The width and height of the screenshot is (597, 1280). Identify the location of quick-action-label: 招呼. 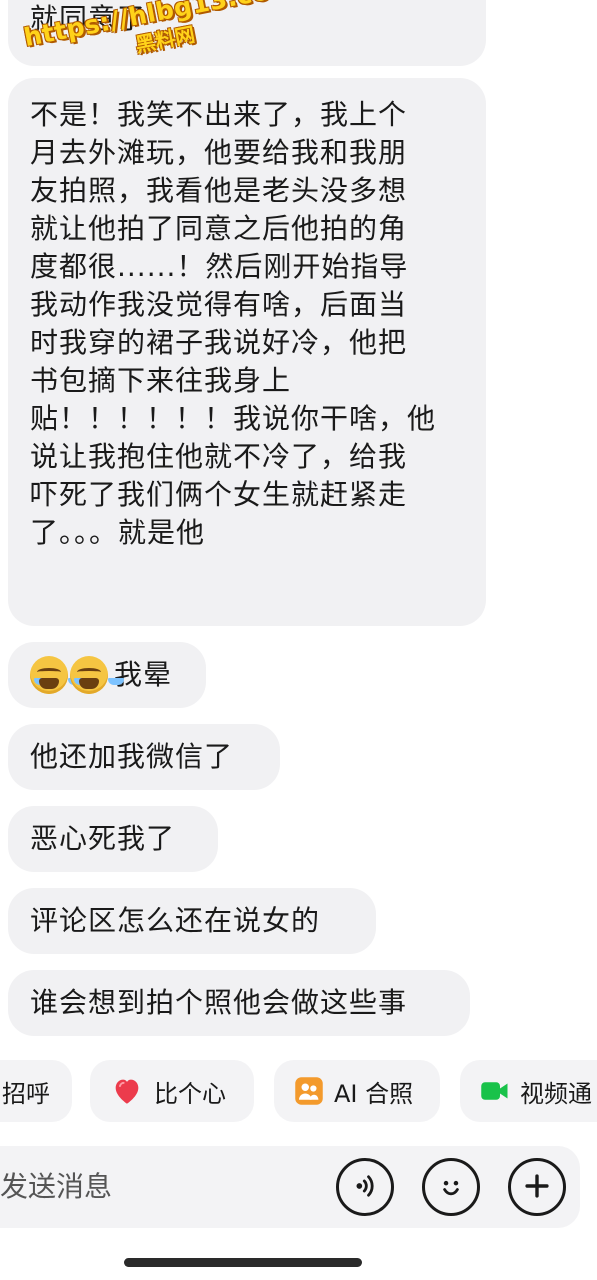
(26, 1093).